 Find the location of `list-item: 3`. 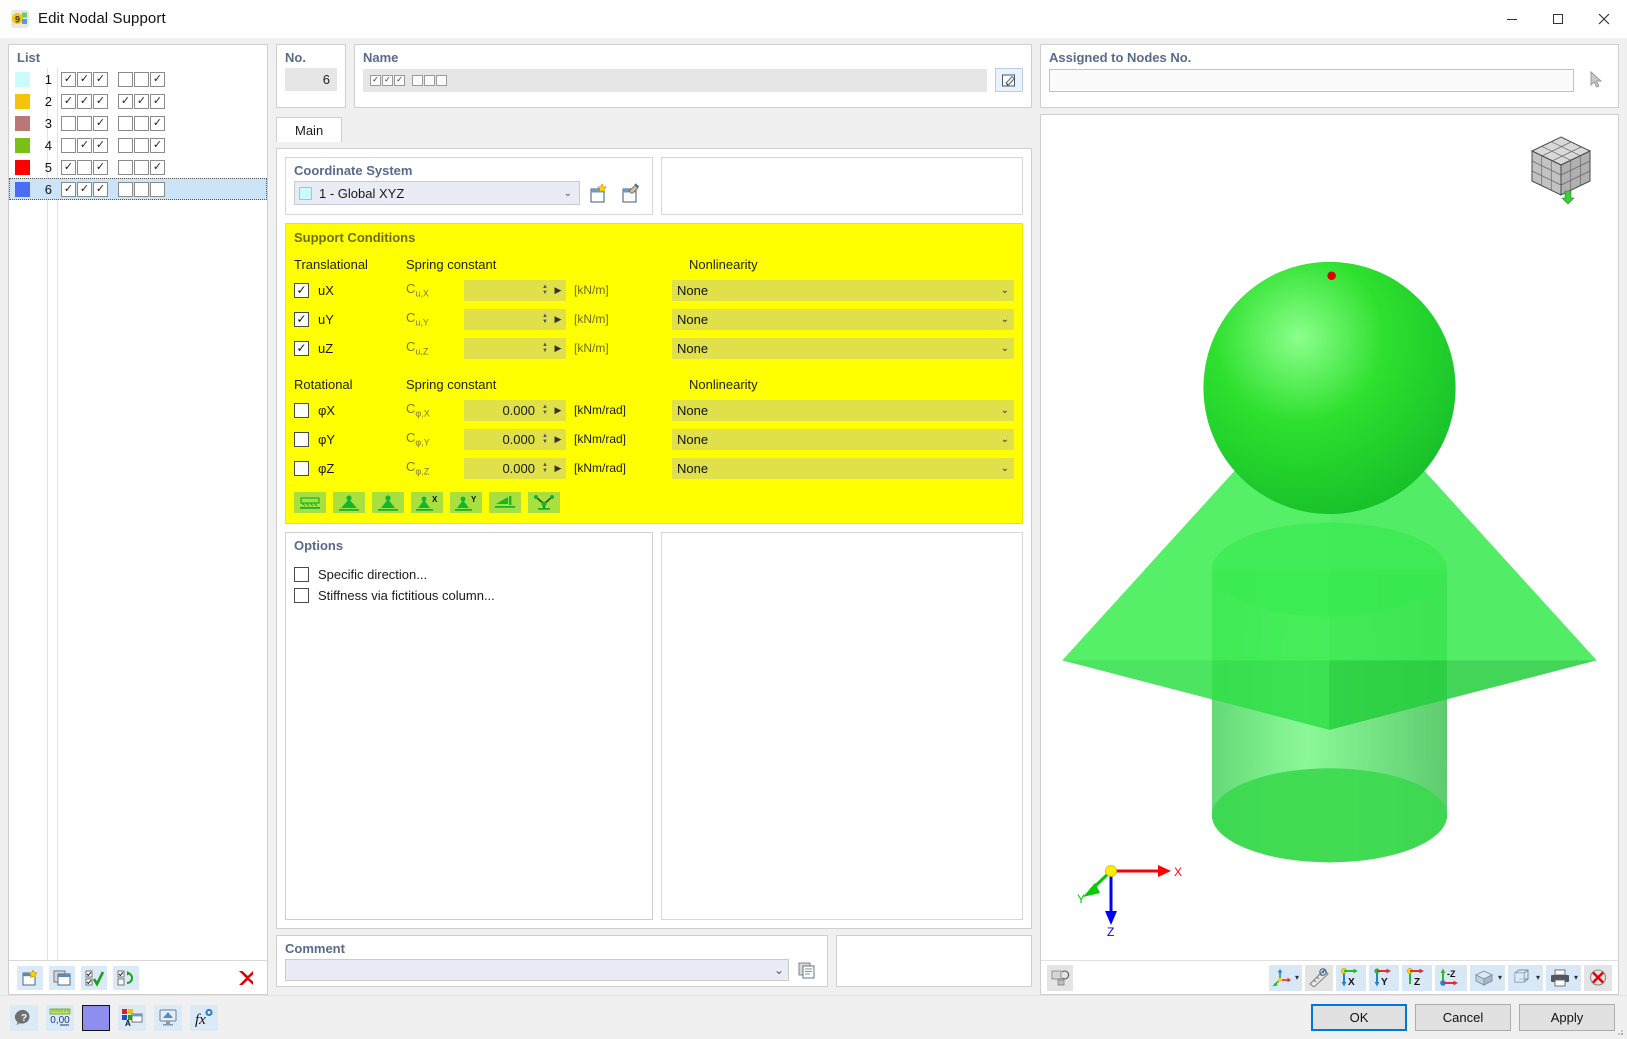

list-item: 3 is located at coordinates (138, 123).